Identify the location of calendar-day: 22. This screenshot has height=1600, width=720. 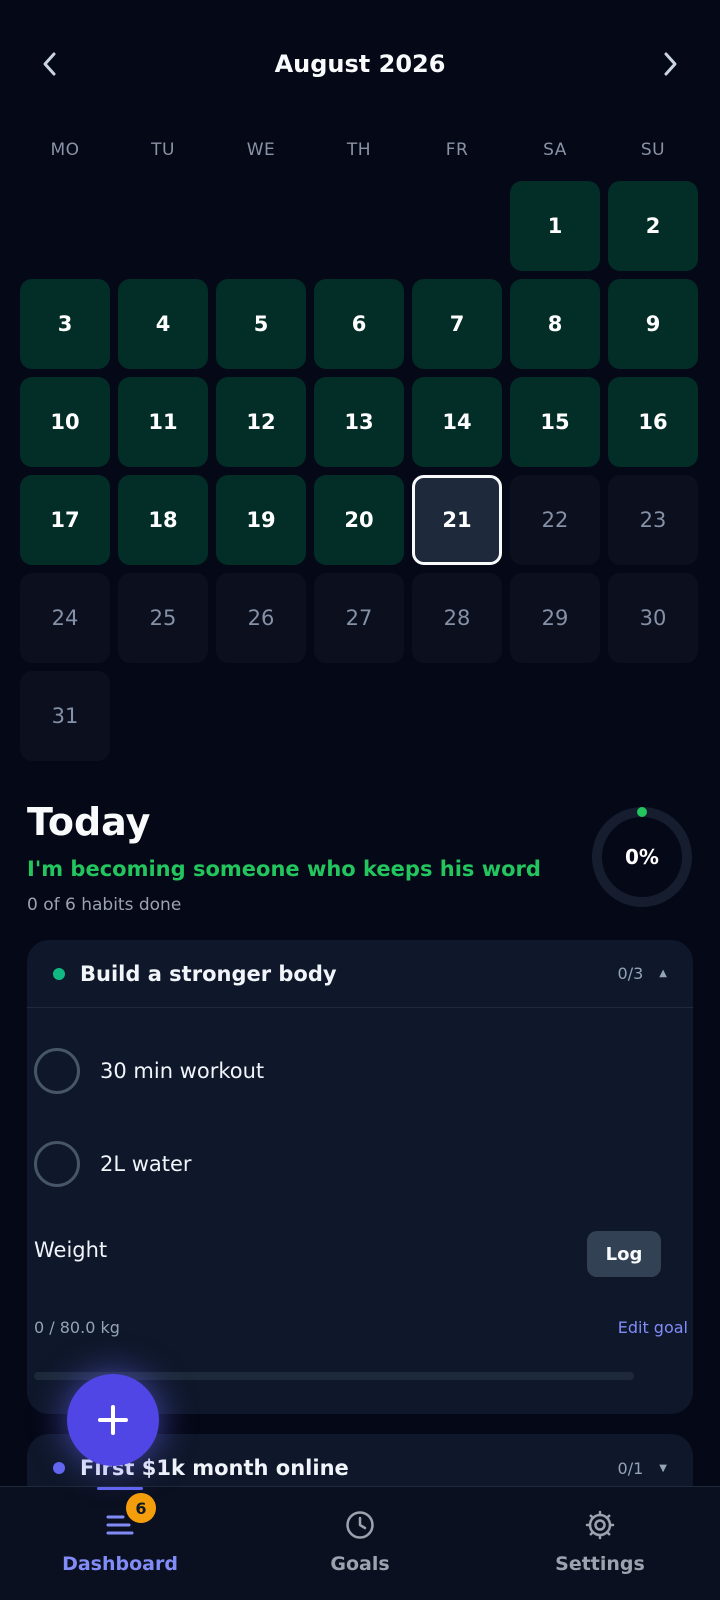
(555, 520).